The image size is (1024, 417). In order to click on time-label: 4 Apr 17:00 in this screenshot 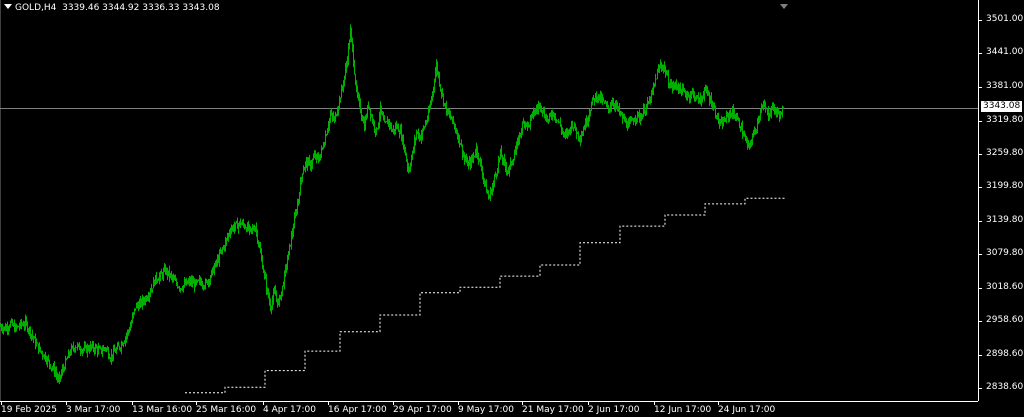, I will do `click(289, 410)`.